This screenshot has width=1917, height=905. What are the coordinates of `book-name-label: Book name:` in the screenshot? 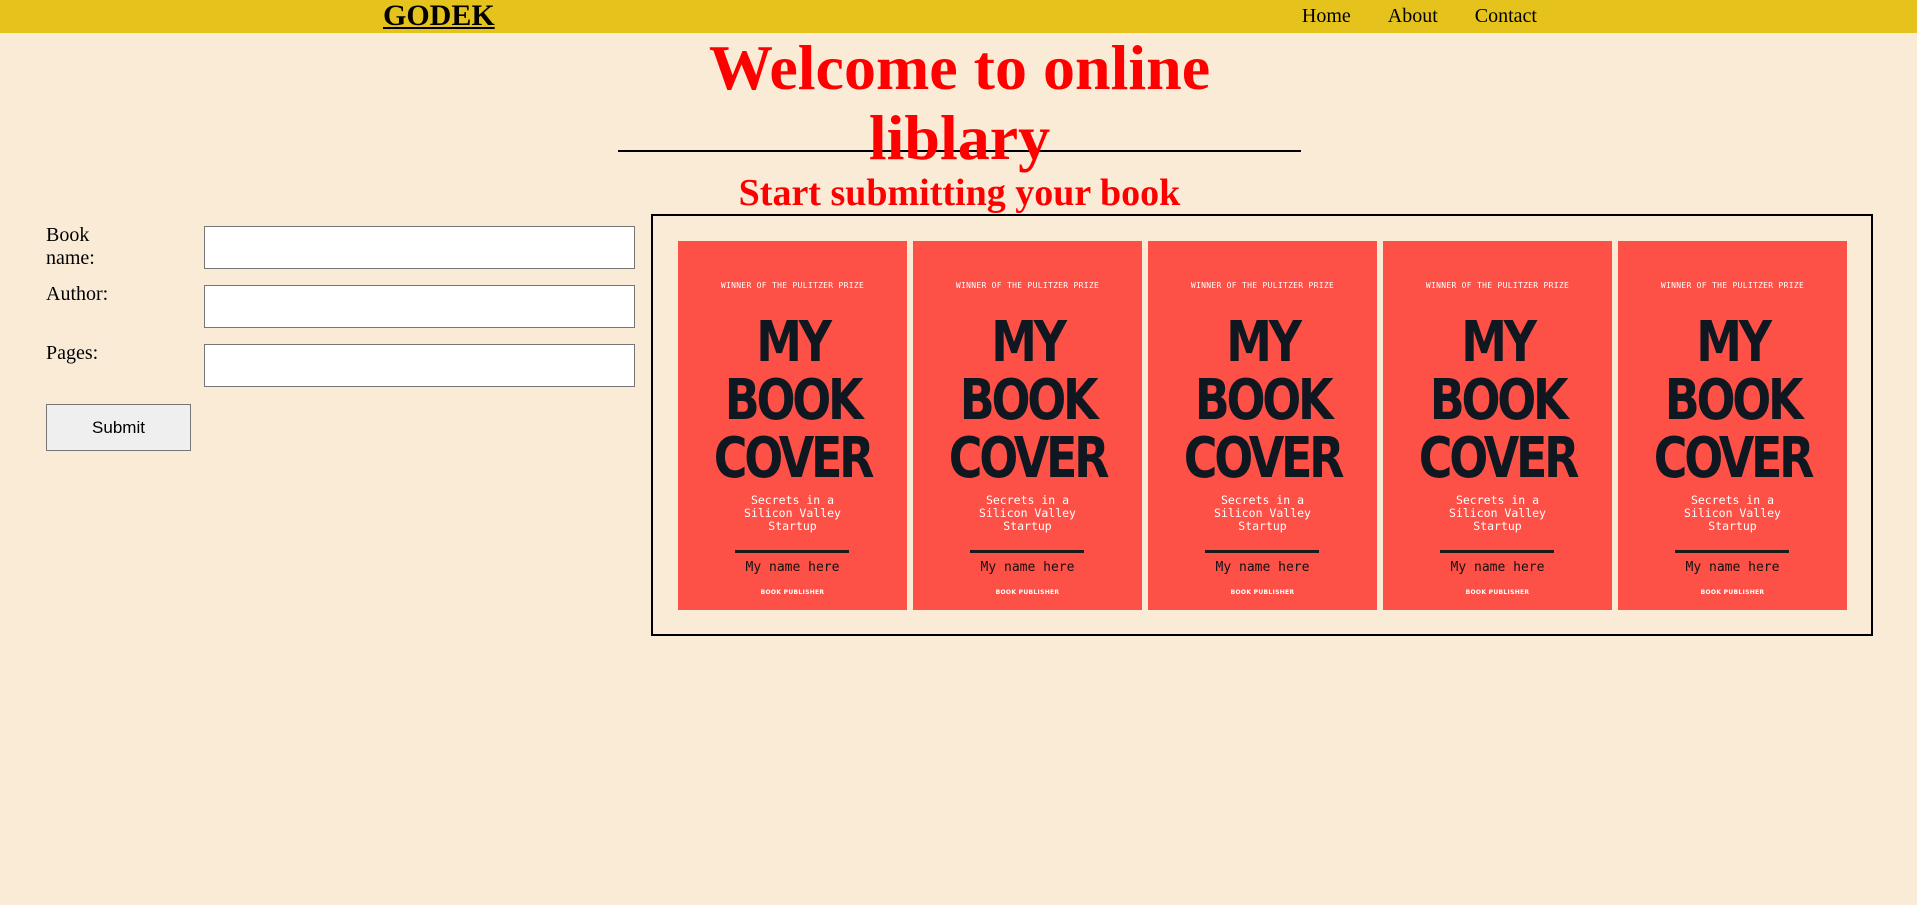 It's located at (70, 246).